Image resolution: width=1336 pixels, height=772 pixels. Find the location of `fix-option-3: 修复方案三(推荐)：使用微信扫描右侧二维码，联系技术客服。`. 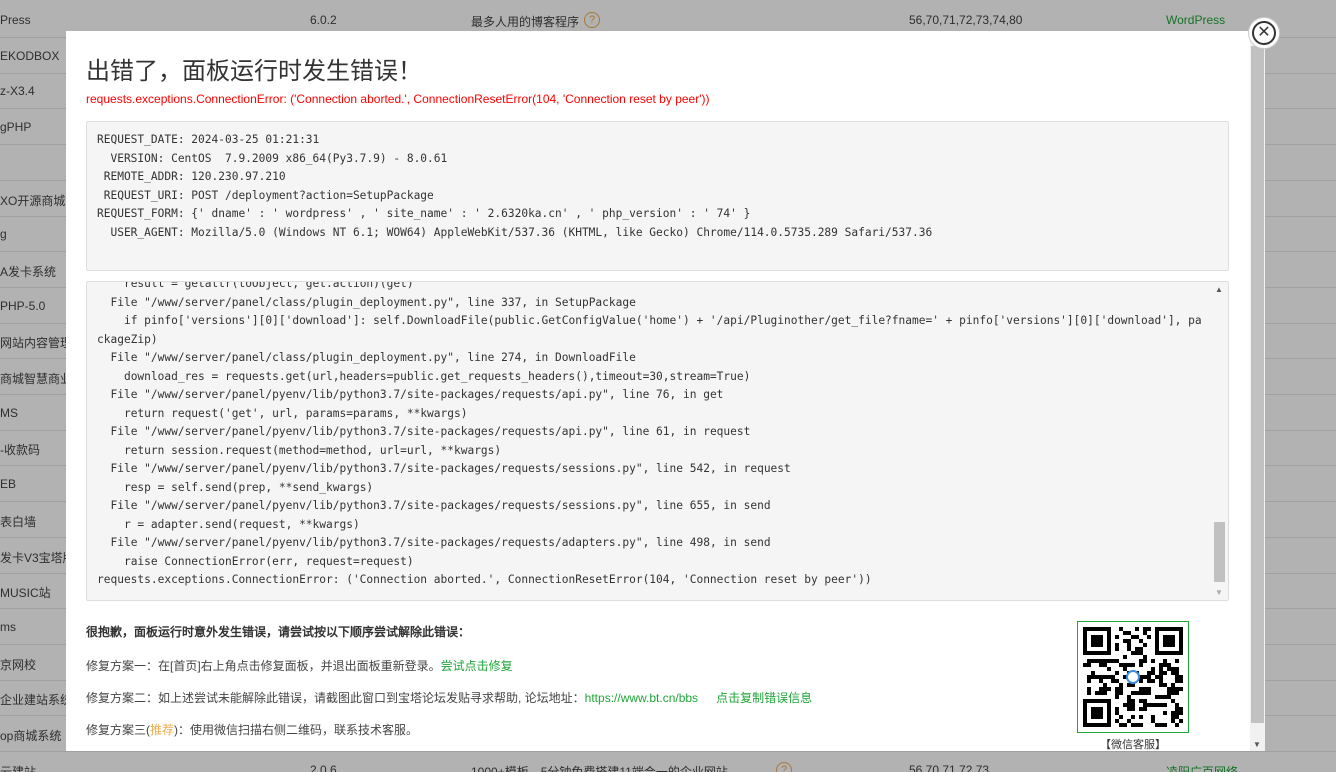

fix-option-3: 修复方案三(推荐)：使用微信扫描右侧二维码，联系技术客服。 is located at coordinates (252, 729).